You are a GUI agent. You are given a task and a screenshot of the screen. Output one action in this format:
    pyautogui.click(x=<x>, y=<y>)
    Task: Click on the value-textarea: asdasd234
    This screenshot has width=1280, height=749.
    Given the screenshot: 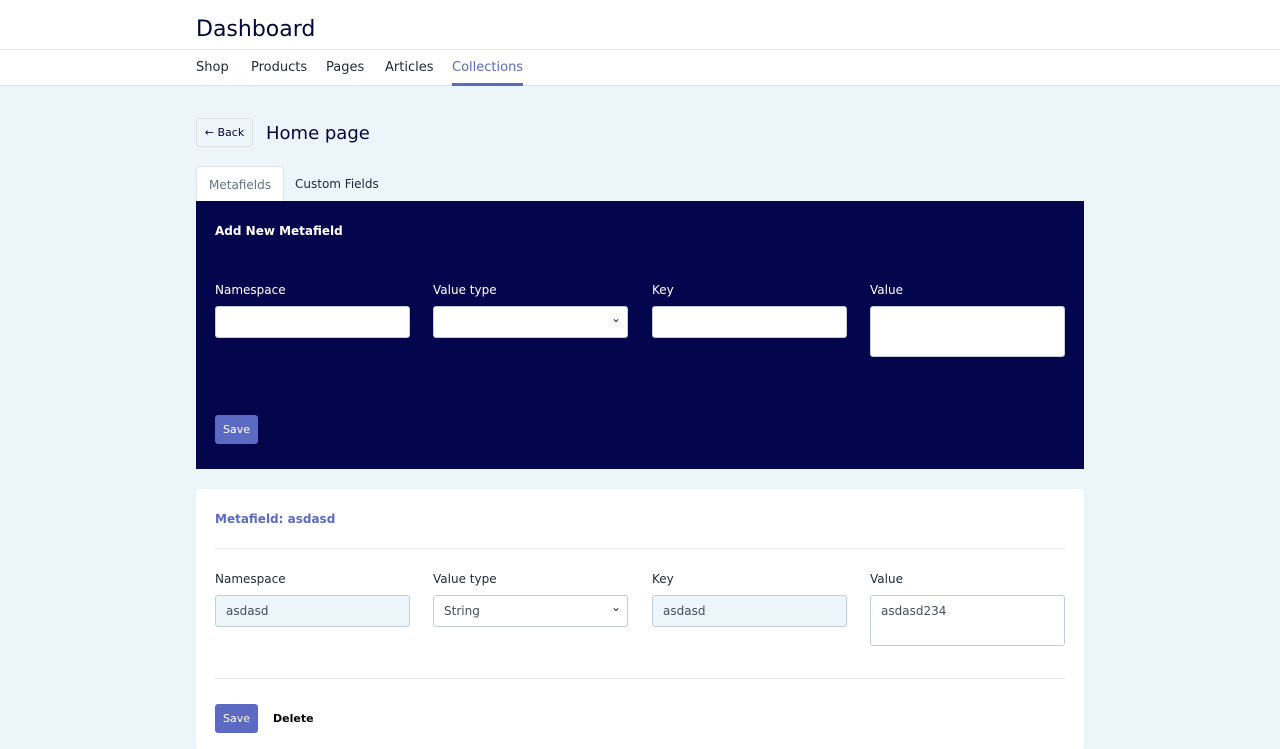 What is the action you would take?
    pyautogui.click(x=967, y=620)
    